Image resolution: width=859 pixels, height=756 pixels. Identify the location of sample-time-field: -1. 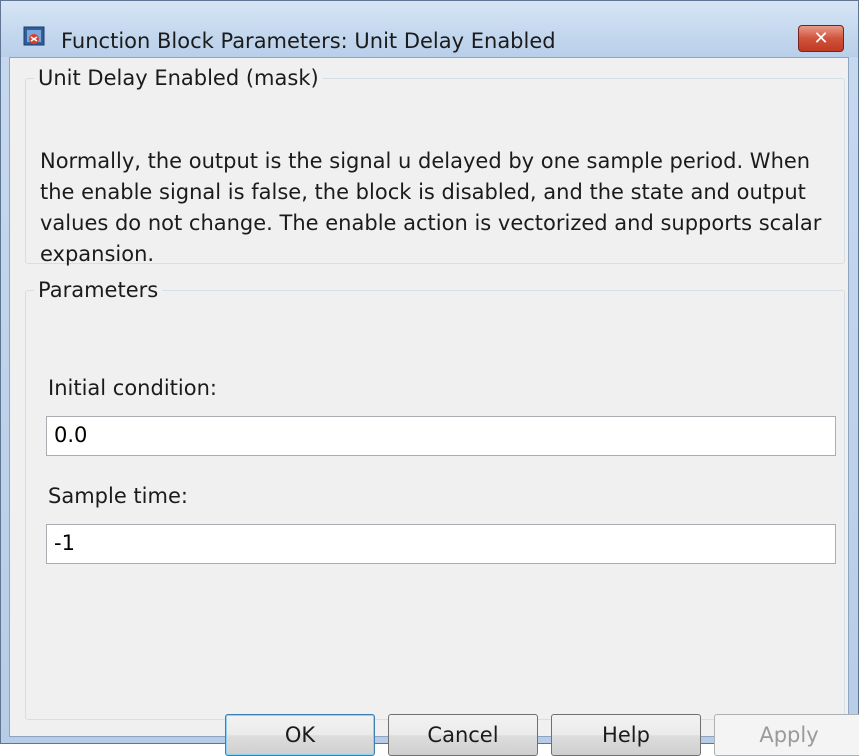
(441, 544).